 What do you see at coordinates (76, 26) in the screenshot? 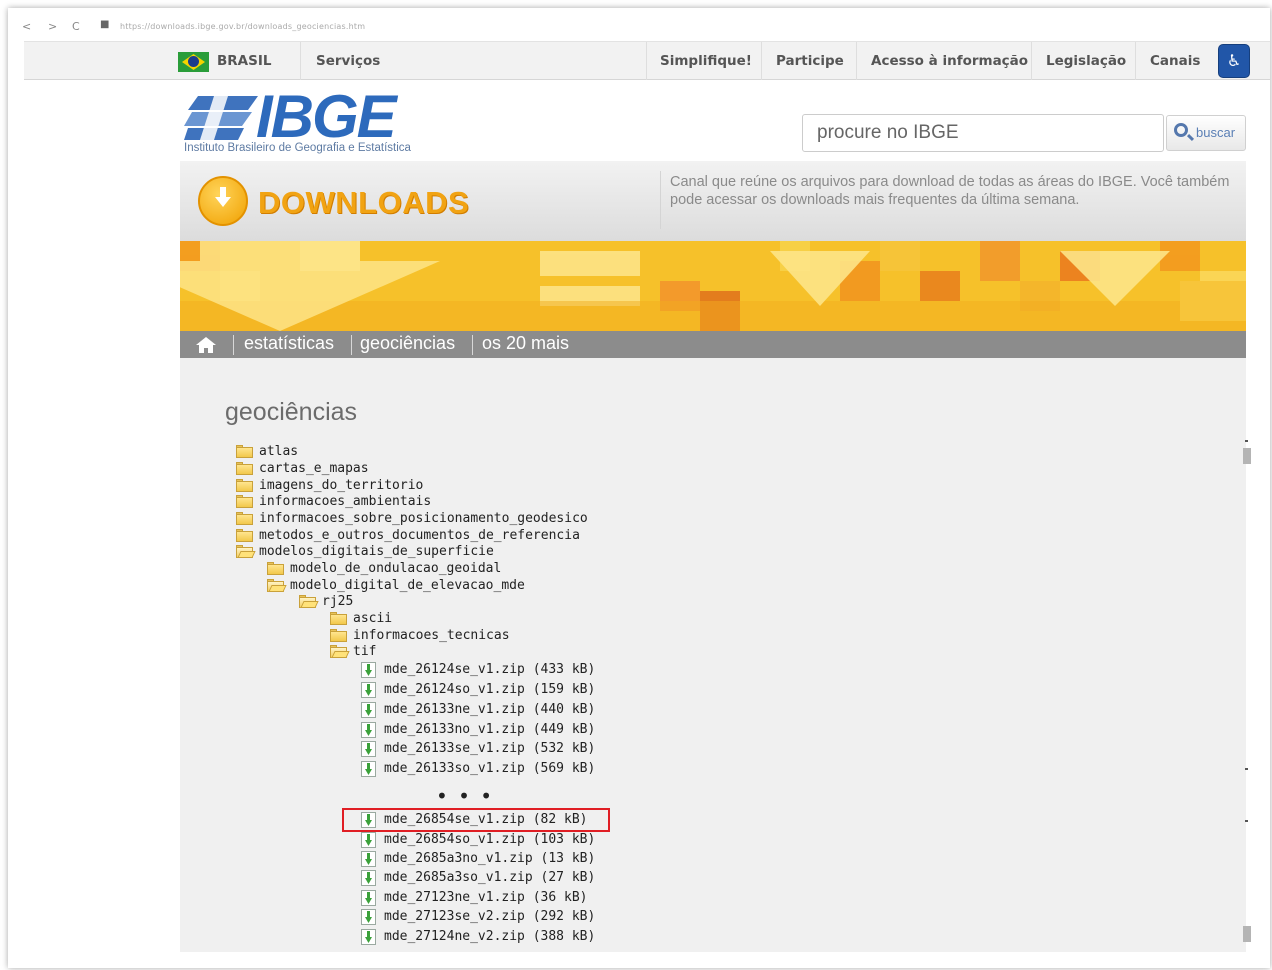
I see `reload-icon: C` at bounding box center [76, 26].